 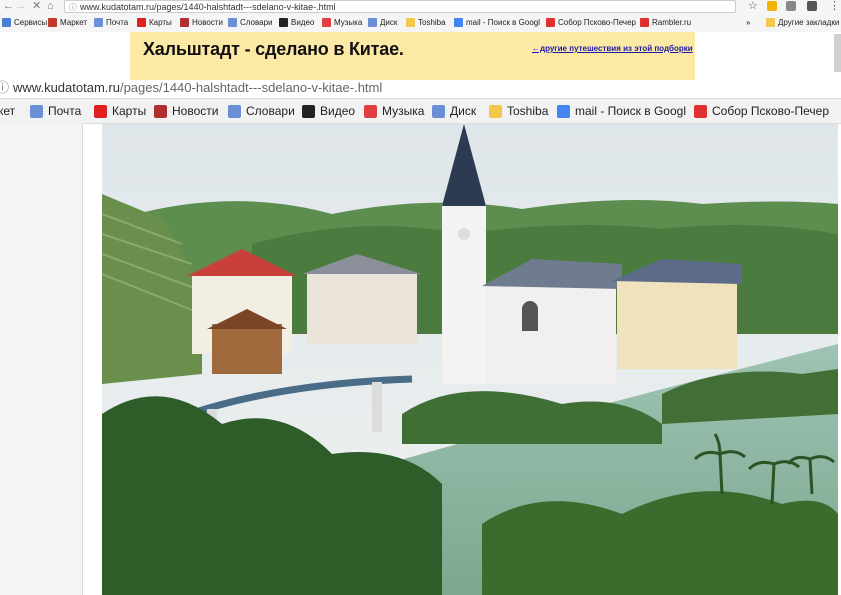 I want to click on stop-icon: ✕, so click(x=36, y=6).